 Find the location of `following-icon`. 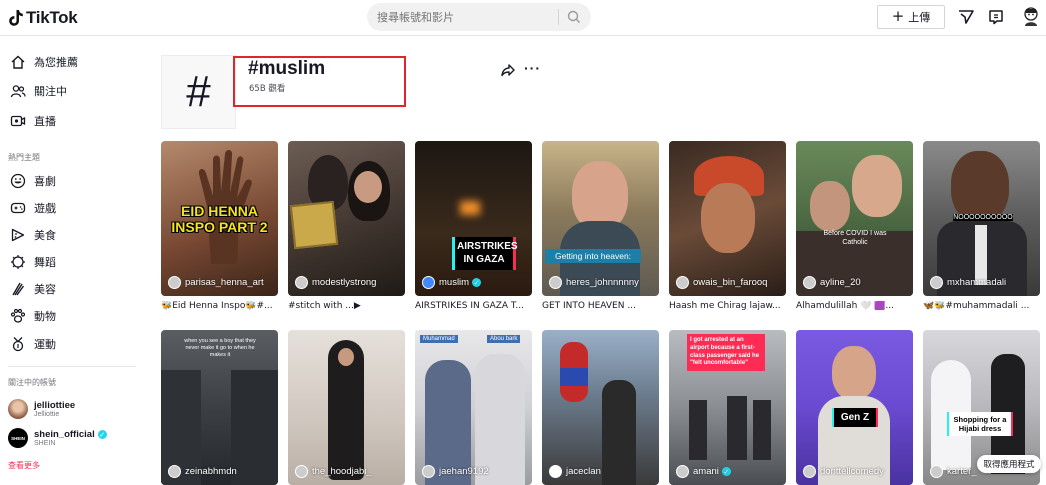

following-icon is located at coordinates (18, 91).